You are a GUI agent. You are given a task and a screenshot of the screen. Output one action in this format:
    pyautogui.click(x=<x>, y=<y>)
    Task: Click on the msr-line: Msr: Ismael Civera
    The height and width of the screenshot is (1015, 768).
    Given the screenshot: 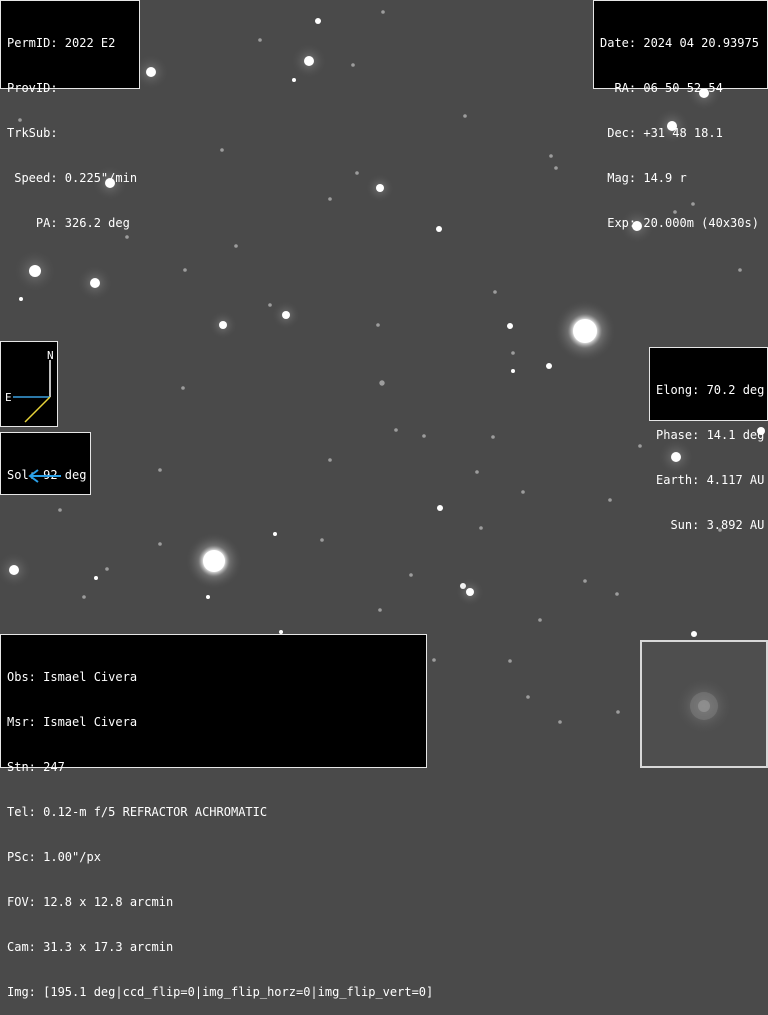 What is the action you would take?
    pyautogui.click(x=72, y=722)
    